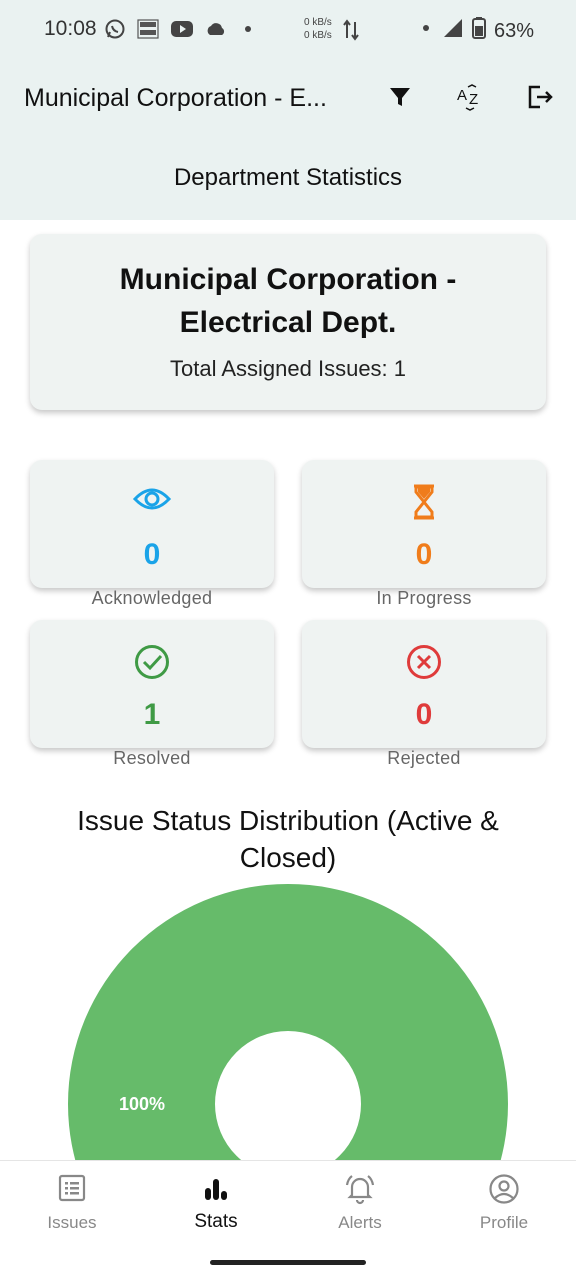  I want to click on logout-icon, so click(540, 99).